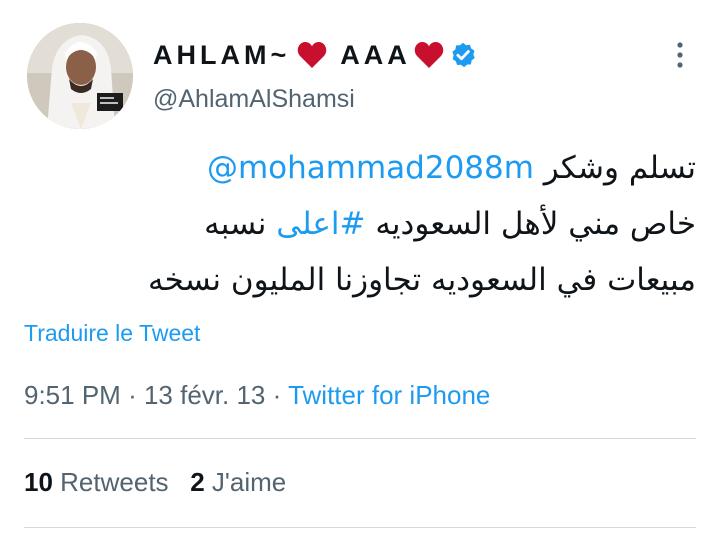 The width and height of the screenshot is (720, 535). I want to click on translate-tweet-link: Traduire le Tweet, so click(112, 333).